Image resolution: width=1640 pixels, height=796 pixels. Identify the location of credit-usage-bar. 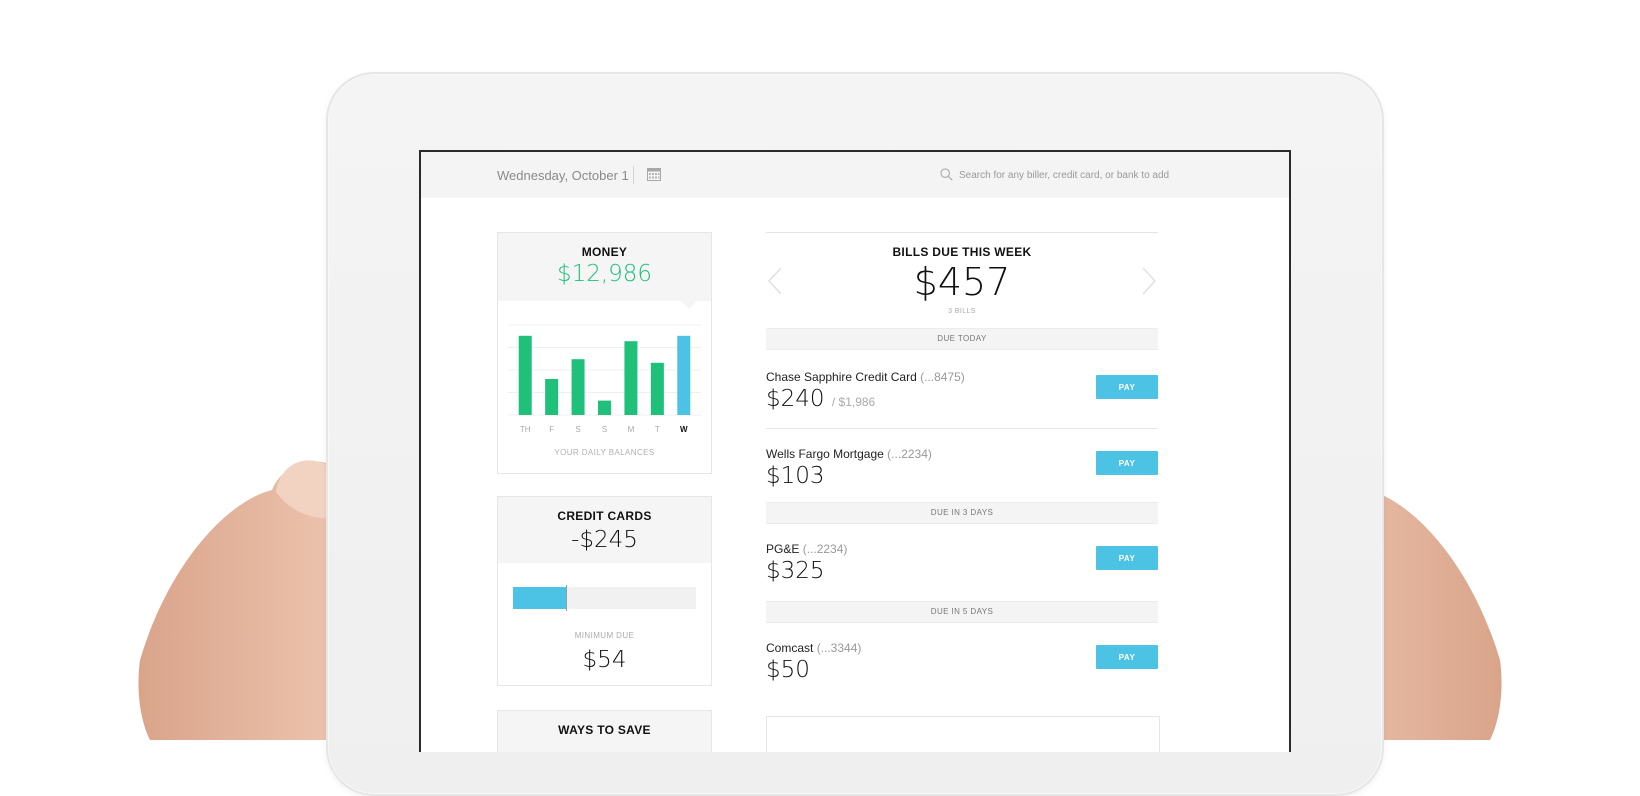
(604, 598).